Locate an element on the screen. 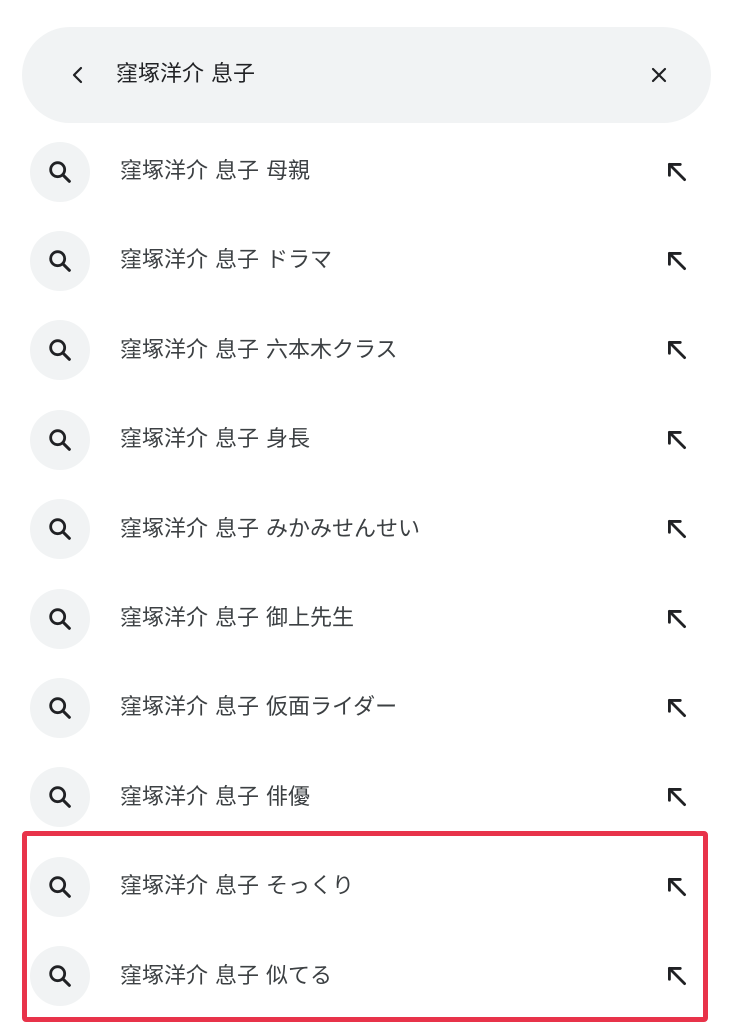 This screenshot has height=1024, width=733. suggestion-suffix: 六本木クラス is located at coordinates (332, 350).